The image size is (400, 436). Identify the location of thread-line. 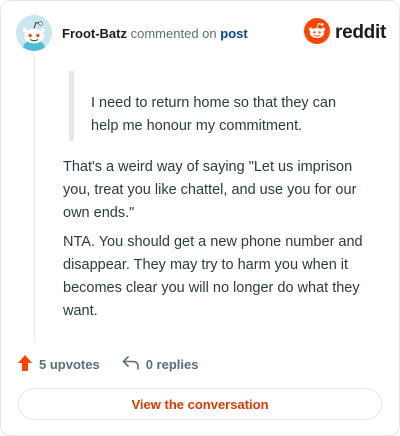
(34, 199).